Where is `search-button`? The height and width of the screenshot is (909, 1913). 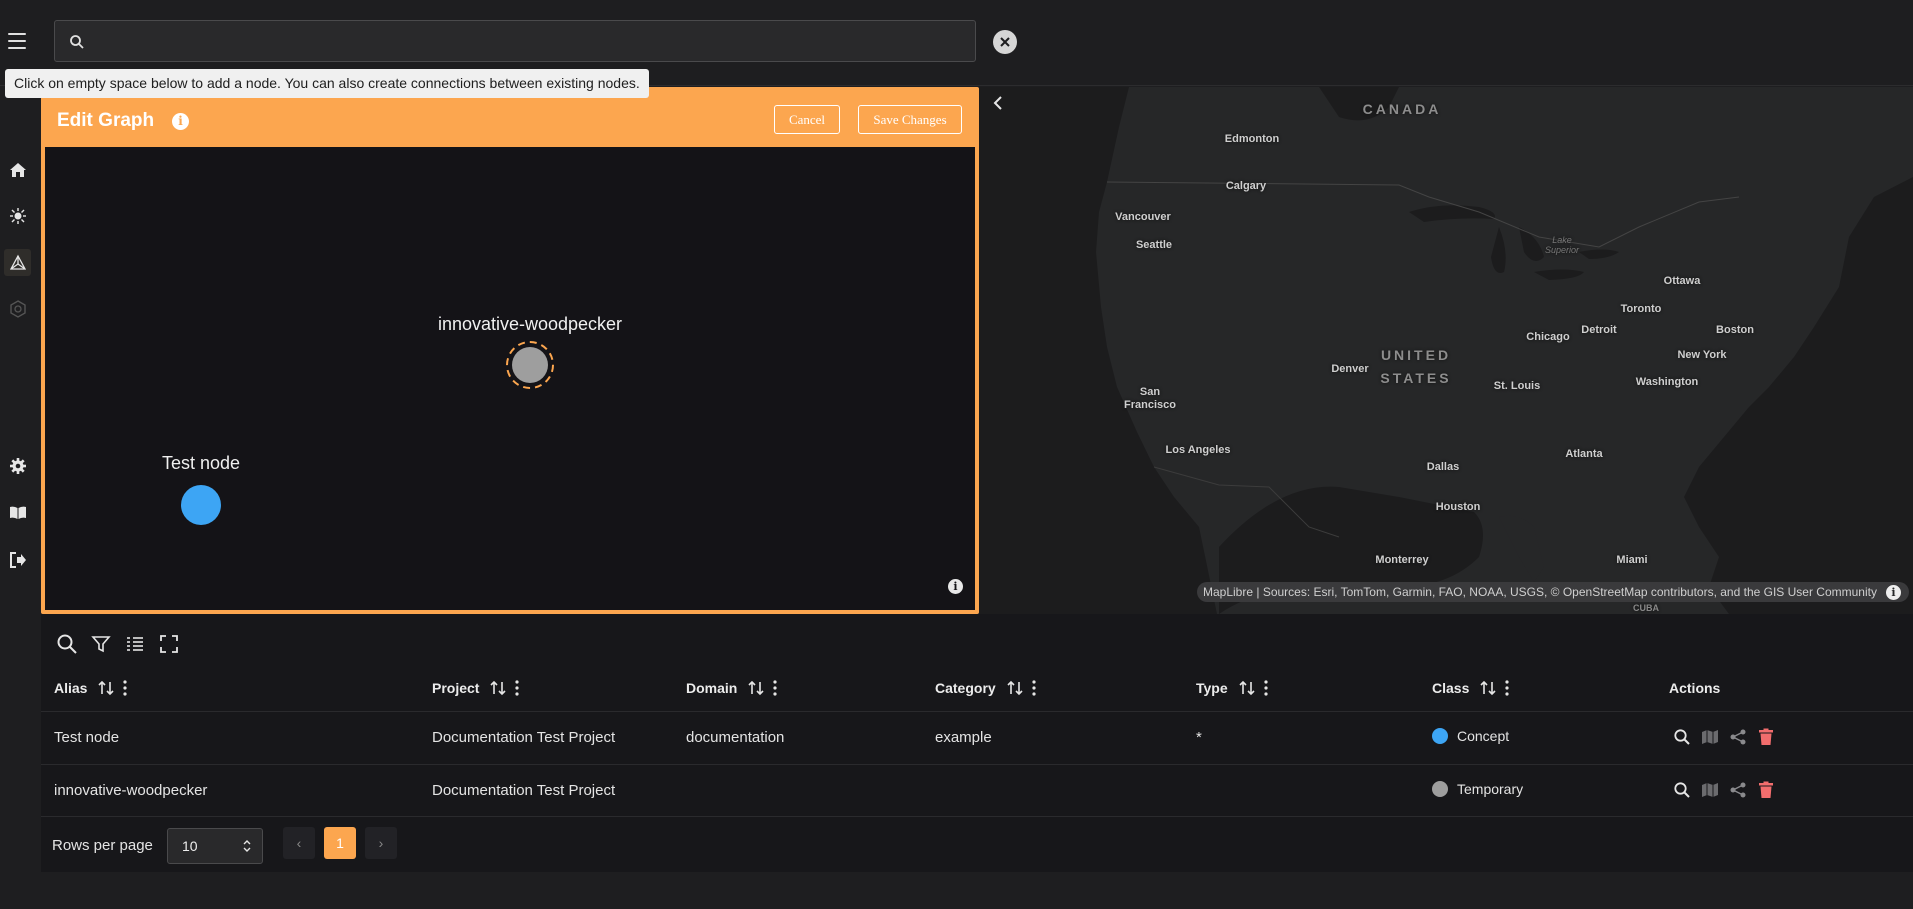 search-button is located at coordinates (67, 644).